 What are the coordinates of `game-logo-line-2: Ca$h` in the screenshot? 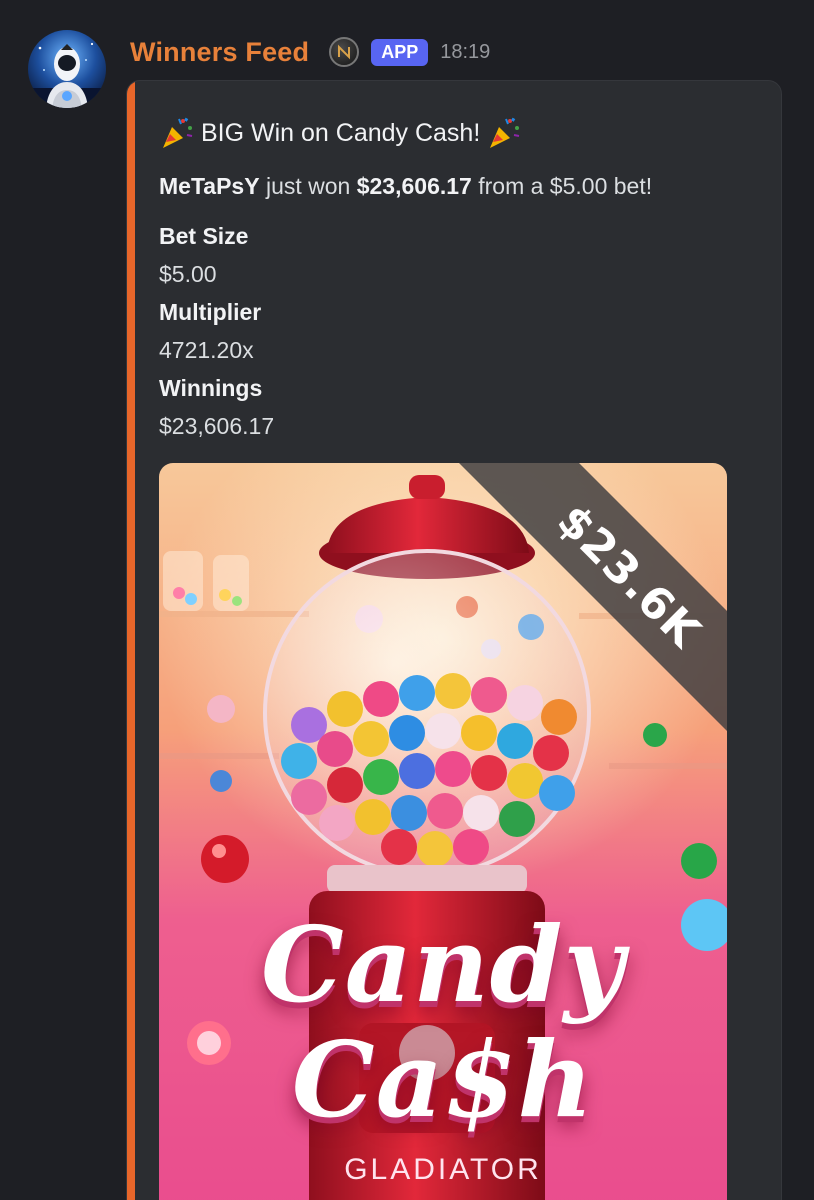 It's located at (443, 1079).